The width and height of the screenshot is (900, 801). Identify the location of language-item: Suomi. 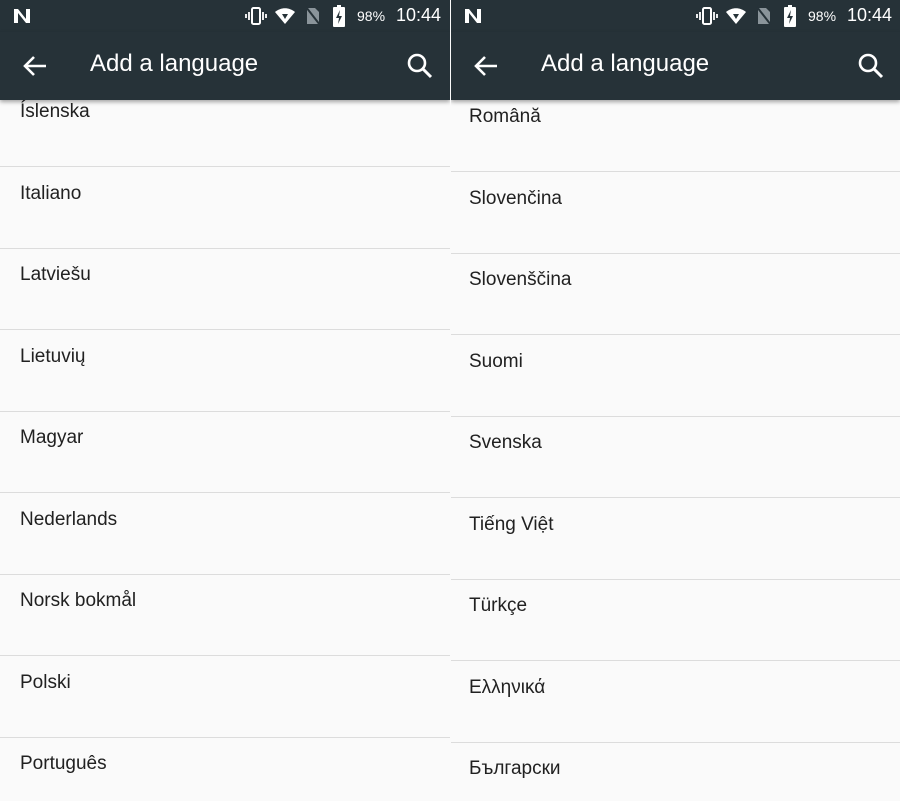
(675, 376).